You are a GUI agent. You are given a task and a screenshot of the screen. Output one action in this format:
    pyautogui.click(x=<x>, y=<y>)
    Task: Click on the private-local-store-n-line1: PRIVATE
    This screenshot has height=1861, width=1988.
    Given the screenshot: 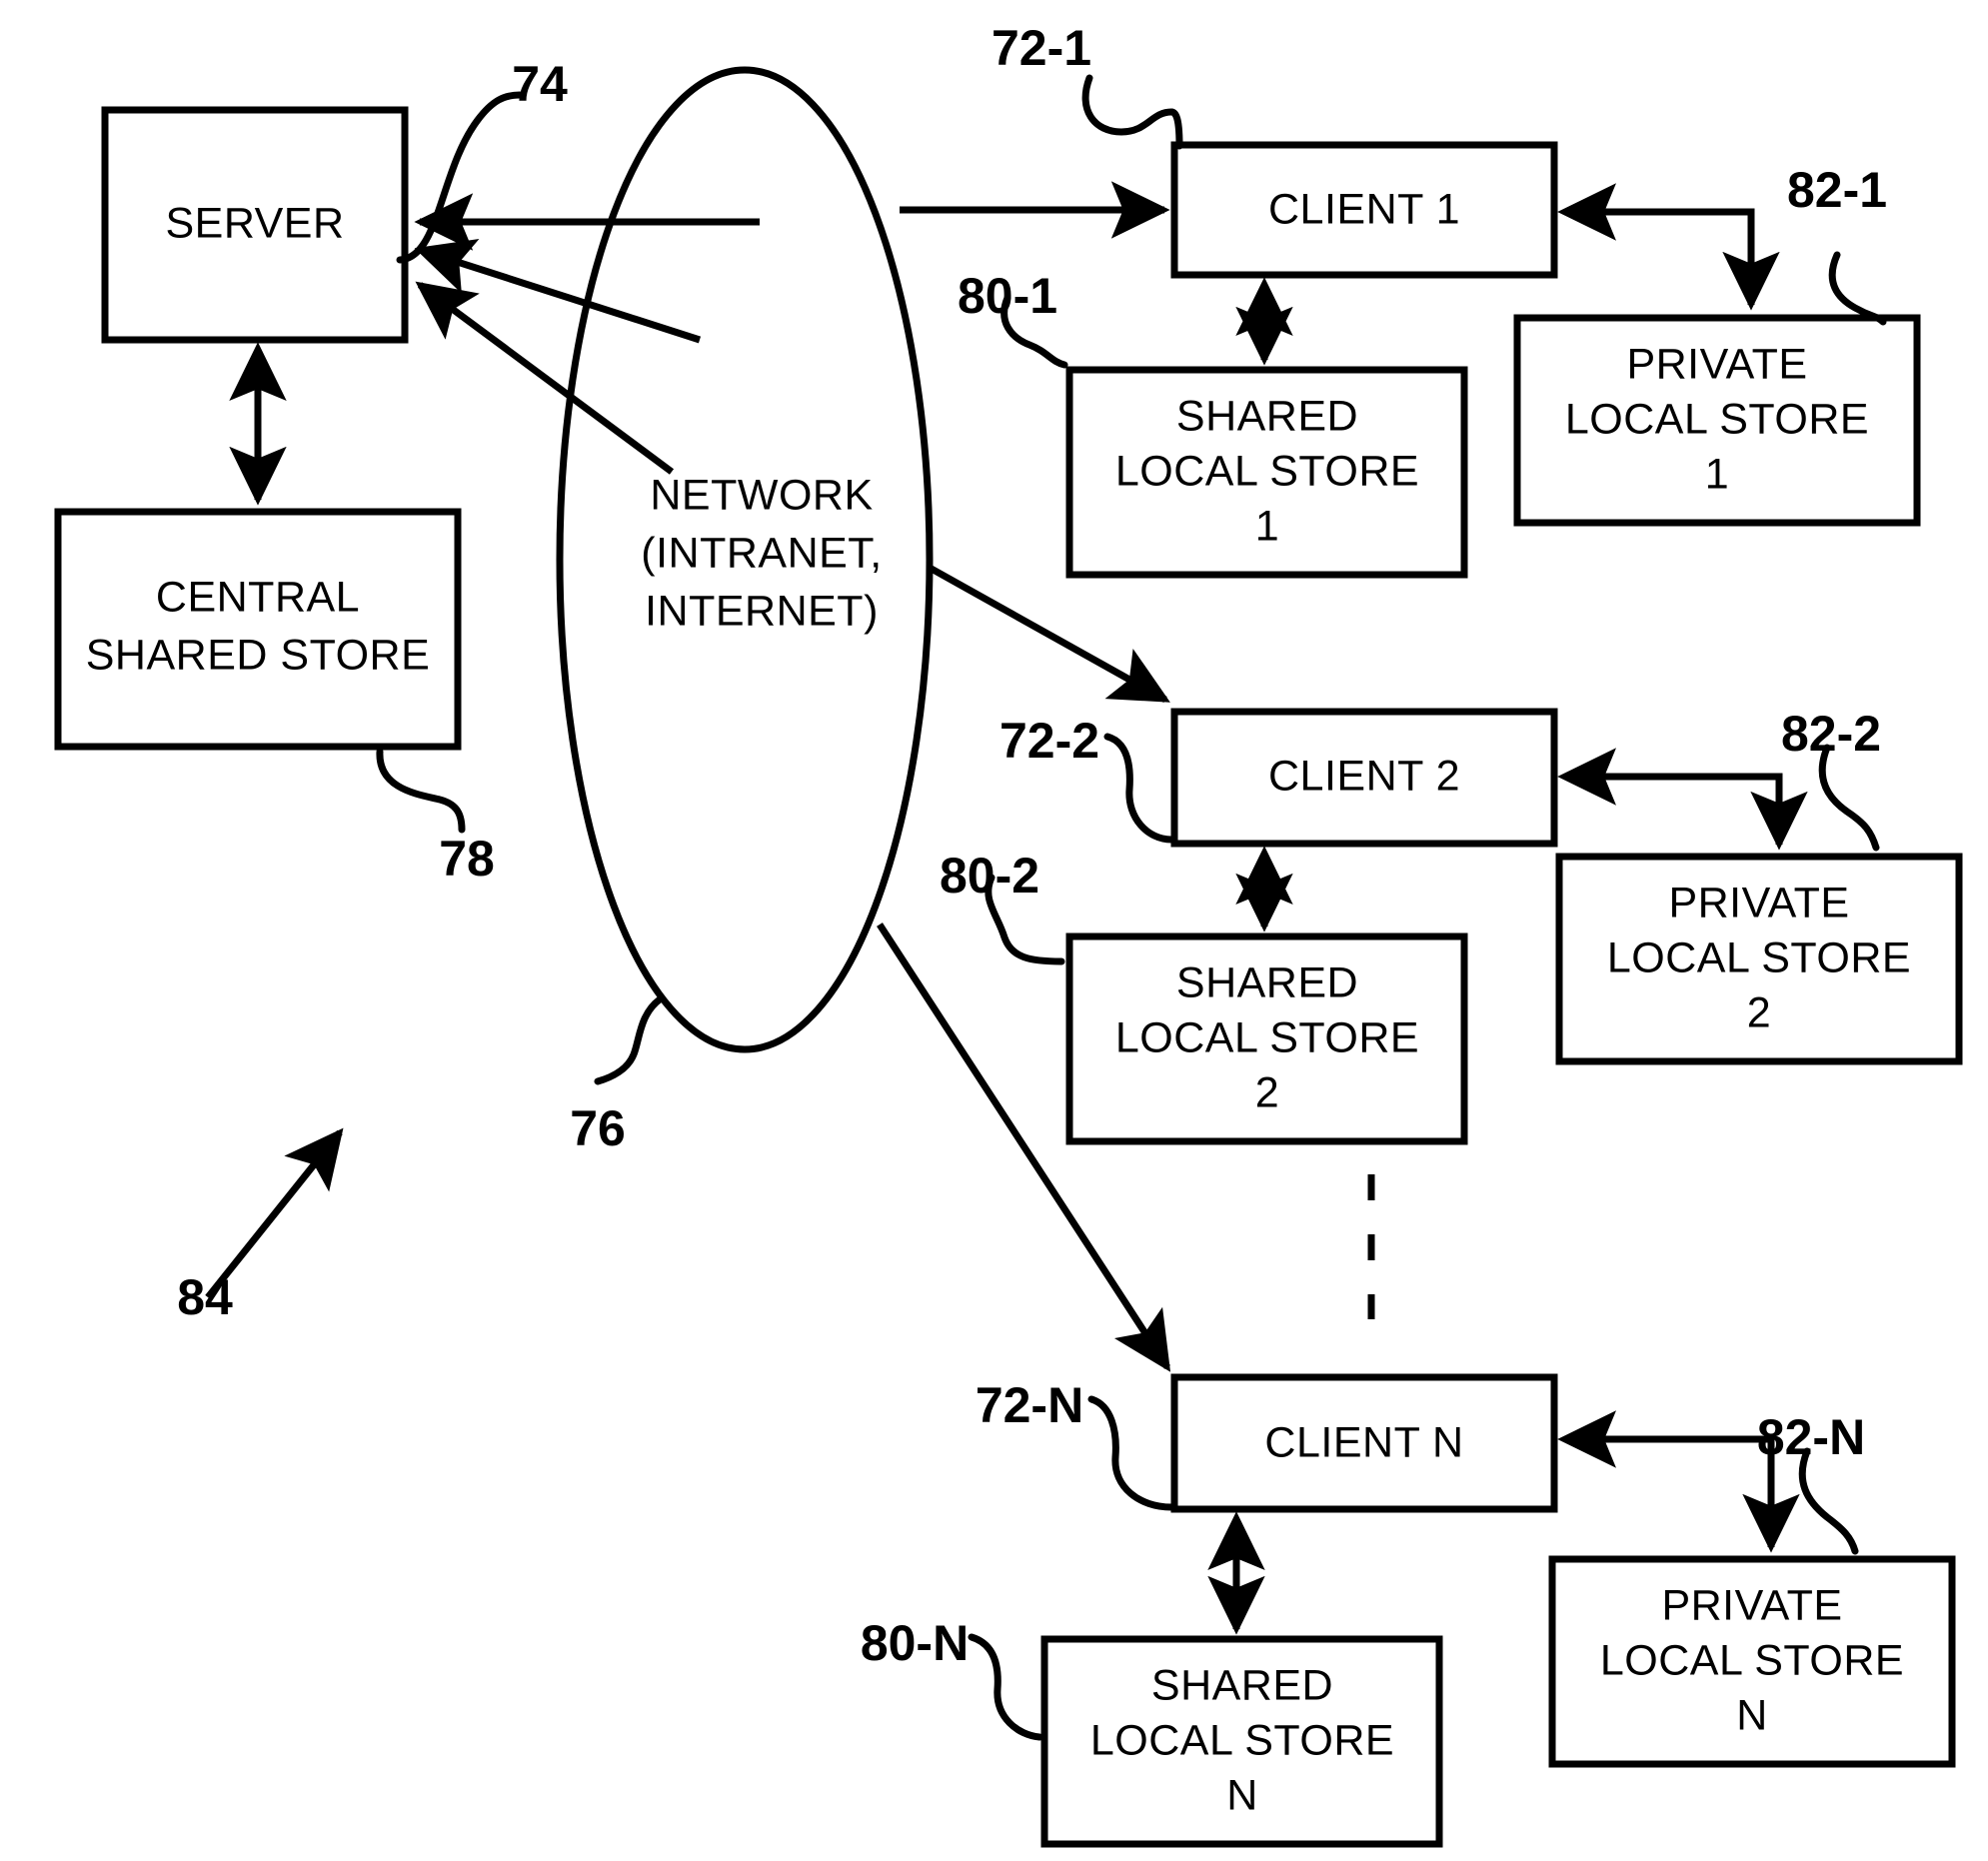 What is the action you would take?
    pyautogui.click(x=1751, y=1605)
    